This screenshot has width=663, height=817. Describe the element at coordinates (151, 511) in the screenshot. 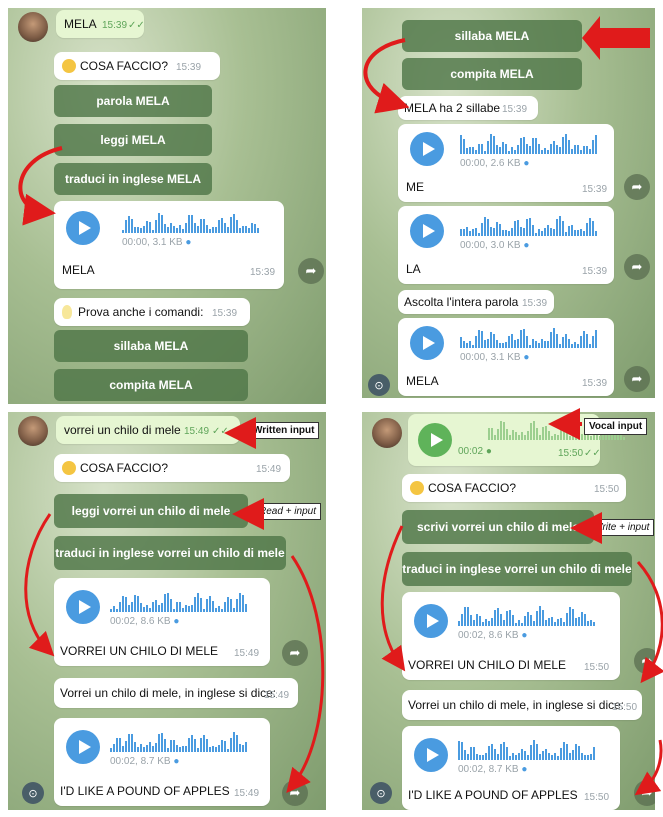

I see `keyboard-button-leggi: leggi vorrei un chilo di mele` at that location.